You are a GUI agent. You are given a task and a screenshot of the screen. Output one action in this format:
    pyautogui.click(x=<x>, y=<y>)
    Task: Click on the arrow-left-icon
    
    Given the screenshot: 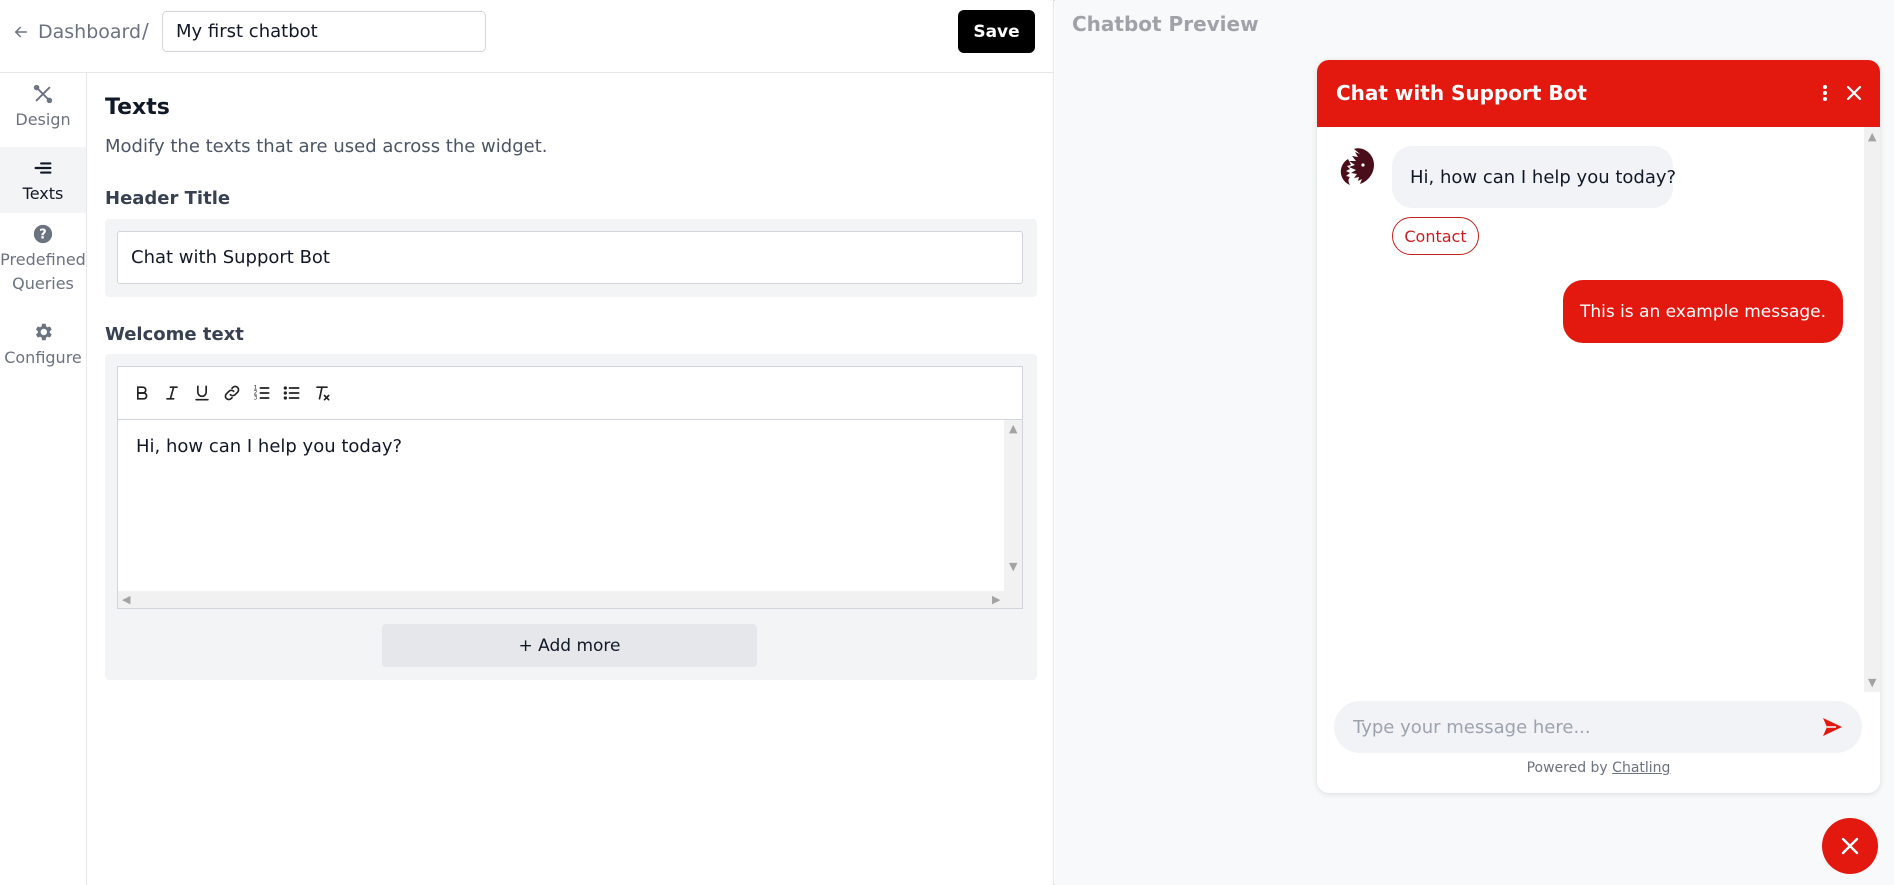 What is the action you would take?
    pyautogui.click(x=21, y=32)
    